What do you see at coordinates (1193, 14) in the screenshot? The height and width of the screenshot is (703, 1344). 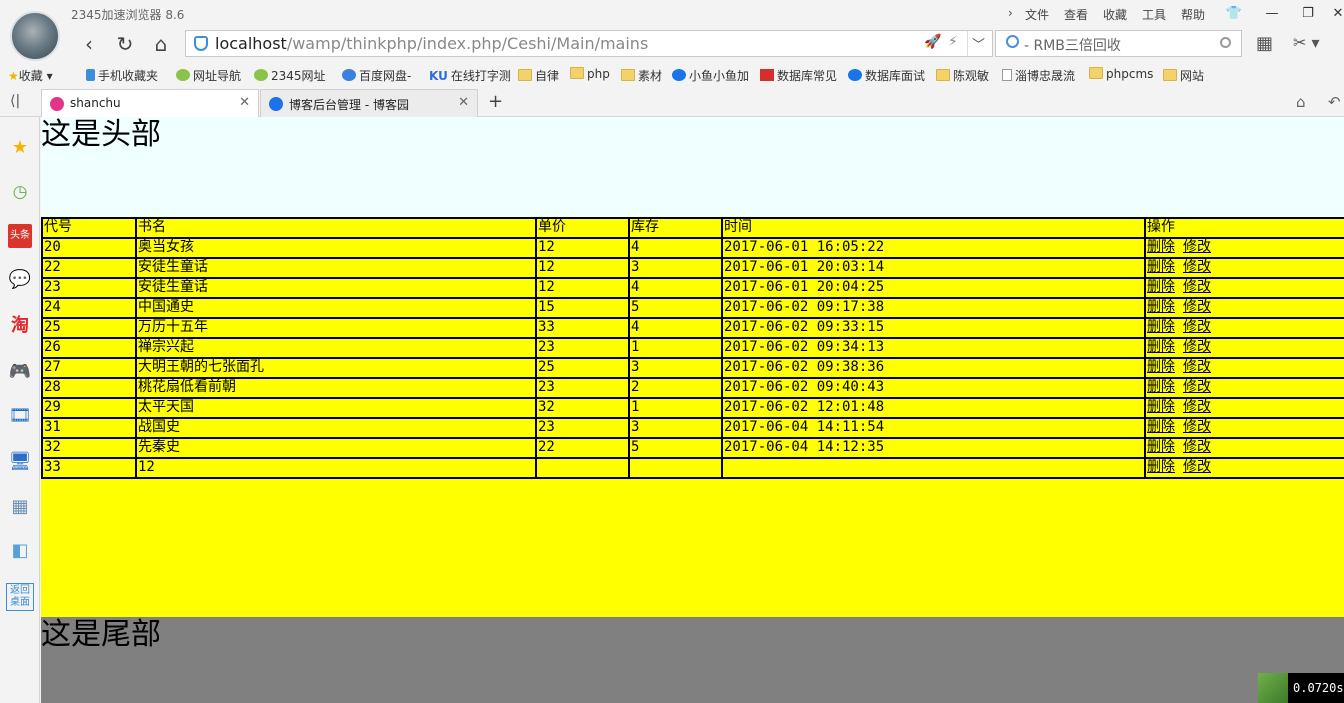 I see `menu-help: 帮助` at bounding box center [1193, 14].